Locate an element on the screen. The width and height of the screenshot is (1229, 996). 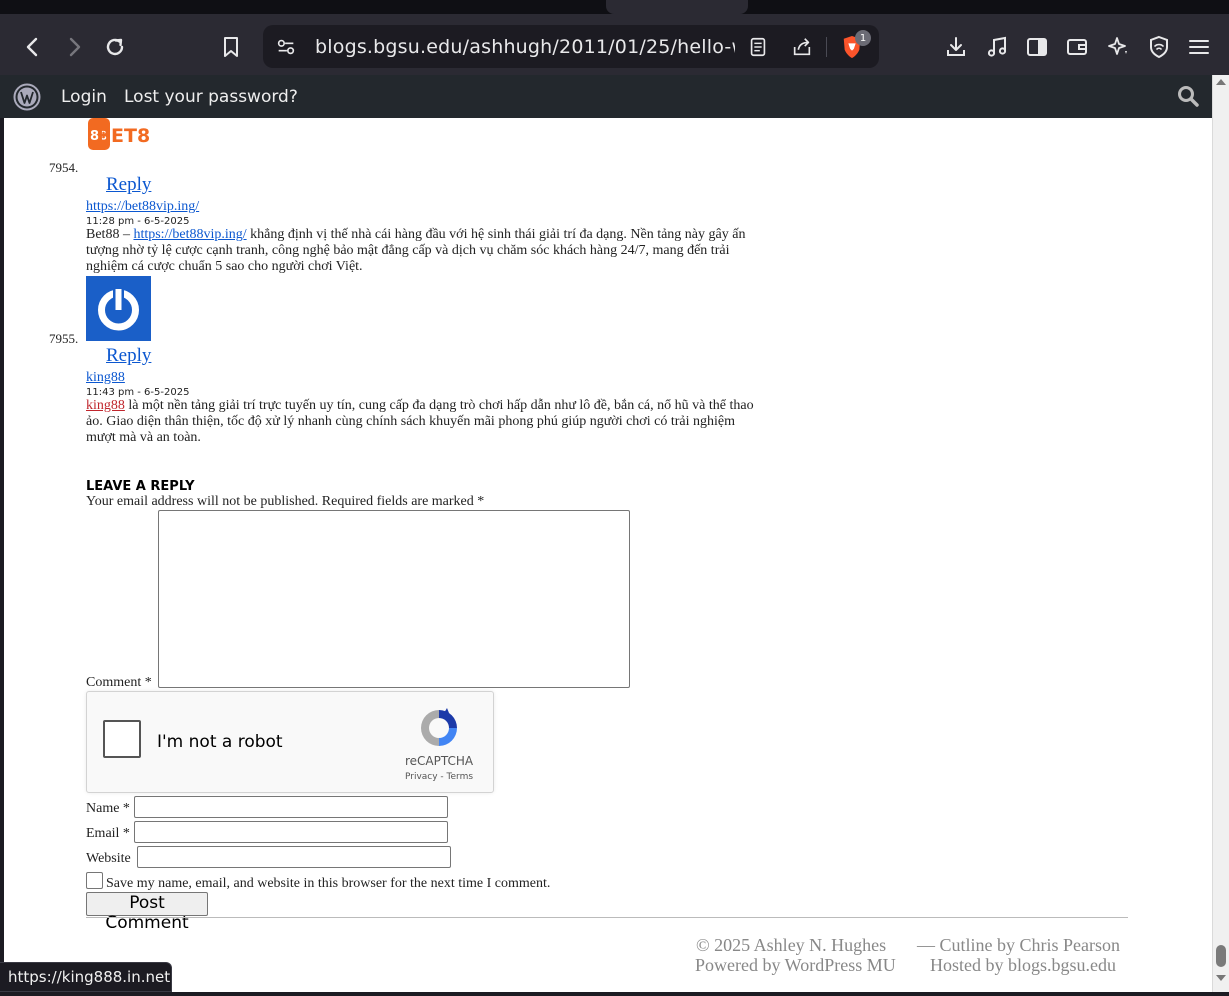
wallet-icon is located at coordinates (1077, 47).